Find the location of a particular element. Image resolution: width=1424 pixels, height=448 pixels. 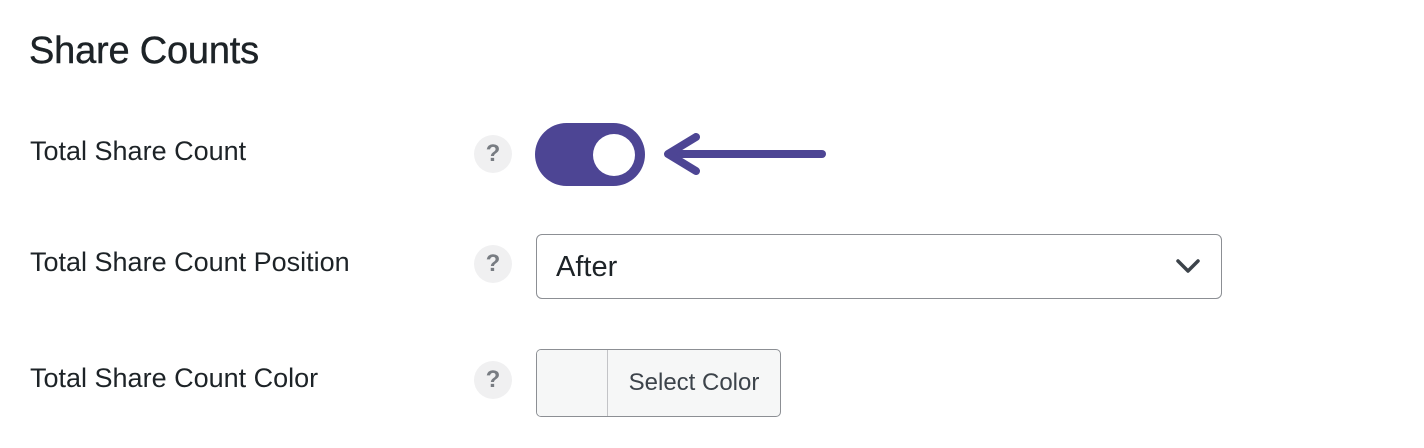

section-title: Share Counts is located at coordinates (144, 51).